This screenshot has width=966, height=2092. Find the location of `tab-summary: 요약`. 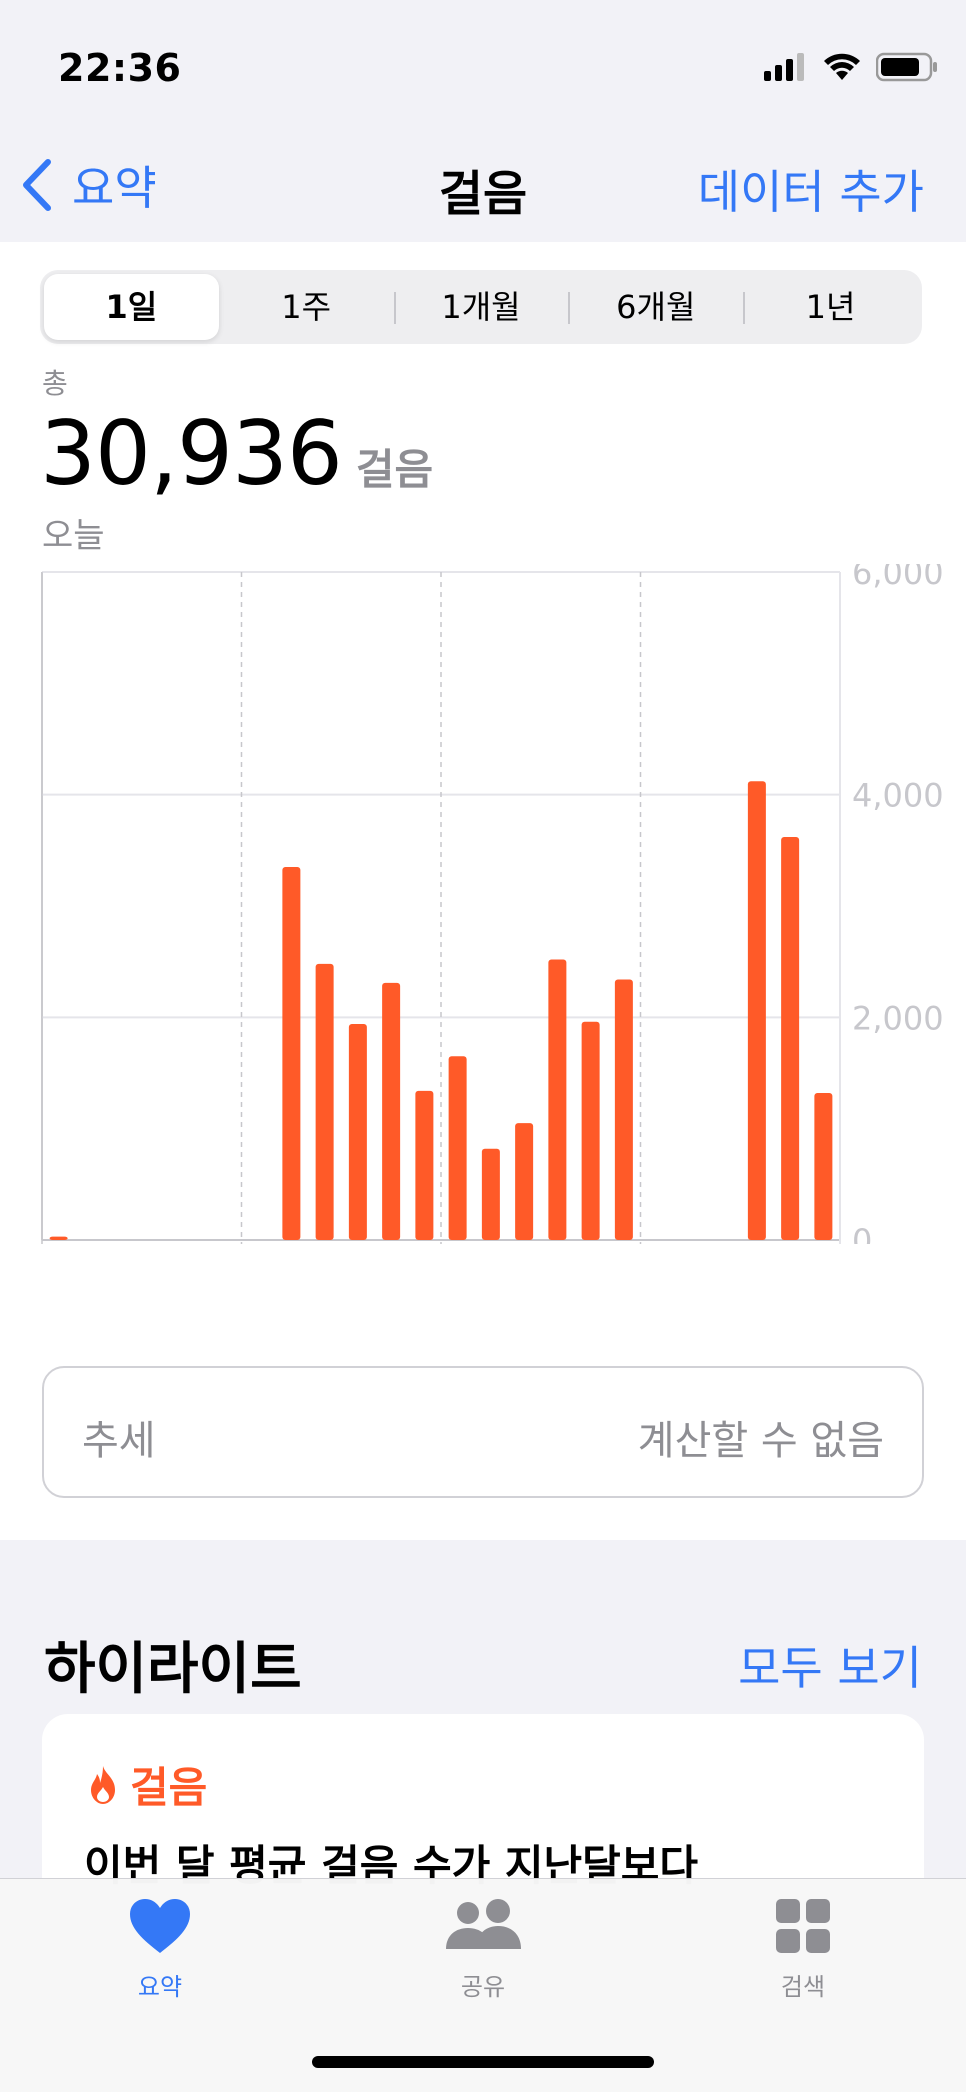

tab-summary: 요약 is located at coordinates (160, 1949).